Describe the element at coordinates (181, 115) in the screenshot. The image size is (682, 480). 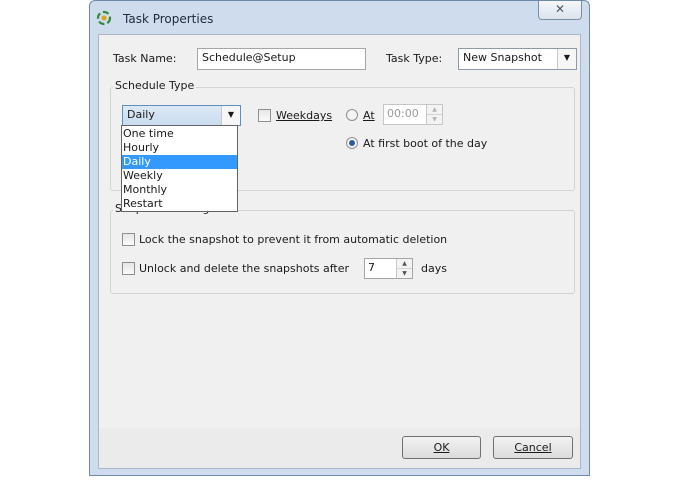
I see `schedule-type-select: Daily ▼` at that location.